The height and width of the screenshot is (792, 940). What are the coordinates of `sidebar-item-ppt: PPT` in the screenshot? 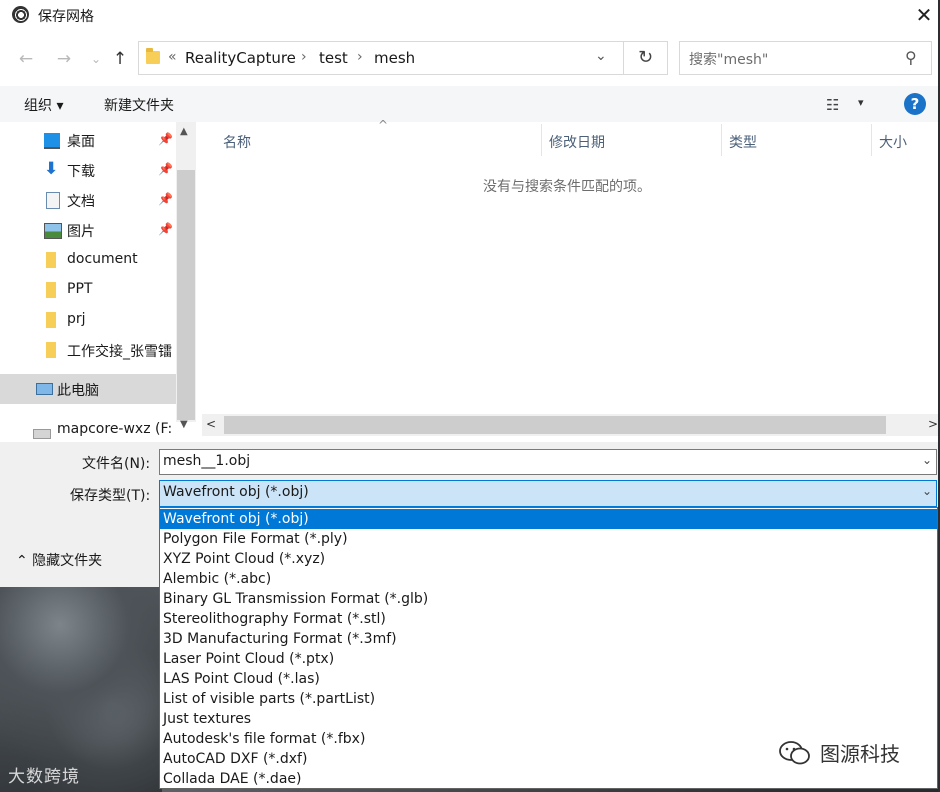 It's located at (88, 290).